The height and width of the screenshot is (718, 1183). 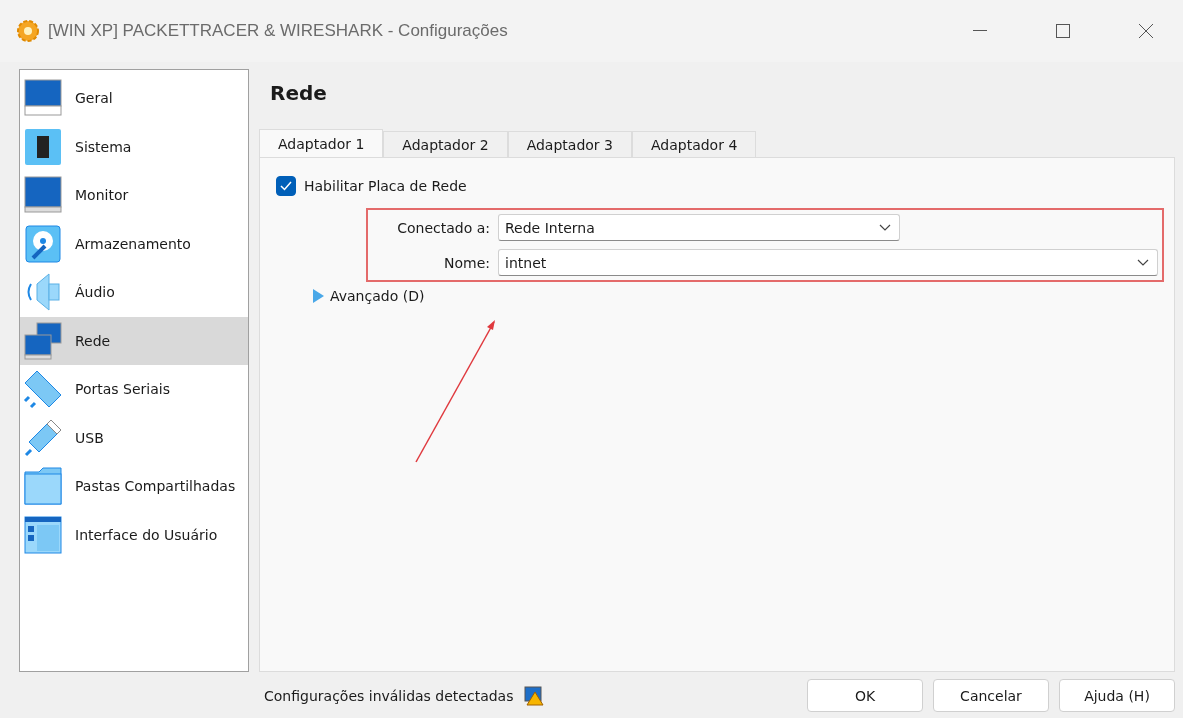 I want to click on usb-icon, so click(x=43, y=437).